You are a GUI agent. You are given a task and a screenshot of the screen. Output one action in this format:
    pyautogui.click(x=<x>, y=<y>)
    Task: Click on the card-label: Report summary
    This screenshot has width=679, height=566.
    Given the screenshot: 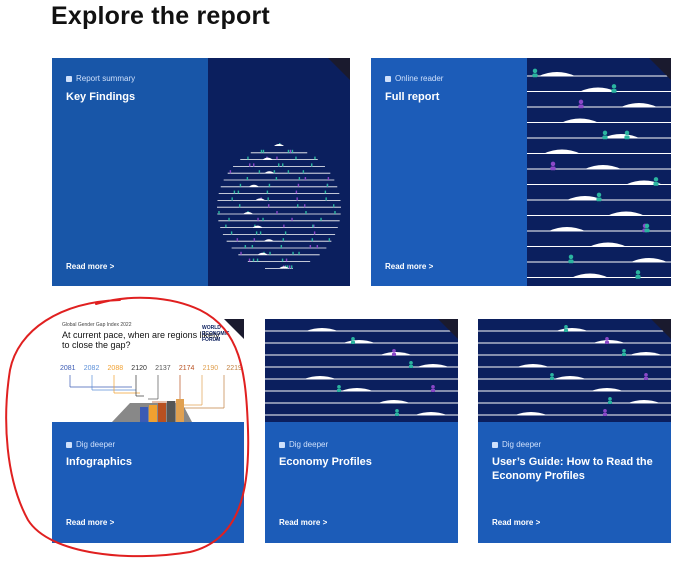 What is the action you would take?
    pyautogui.click(x=106, y=78)
    